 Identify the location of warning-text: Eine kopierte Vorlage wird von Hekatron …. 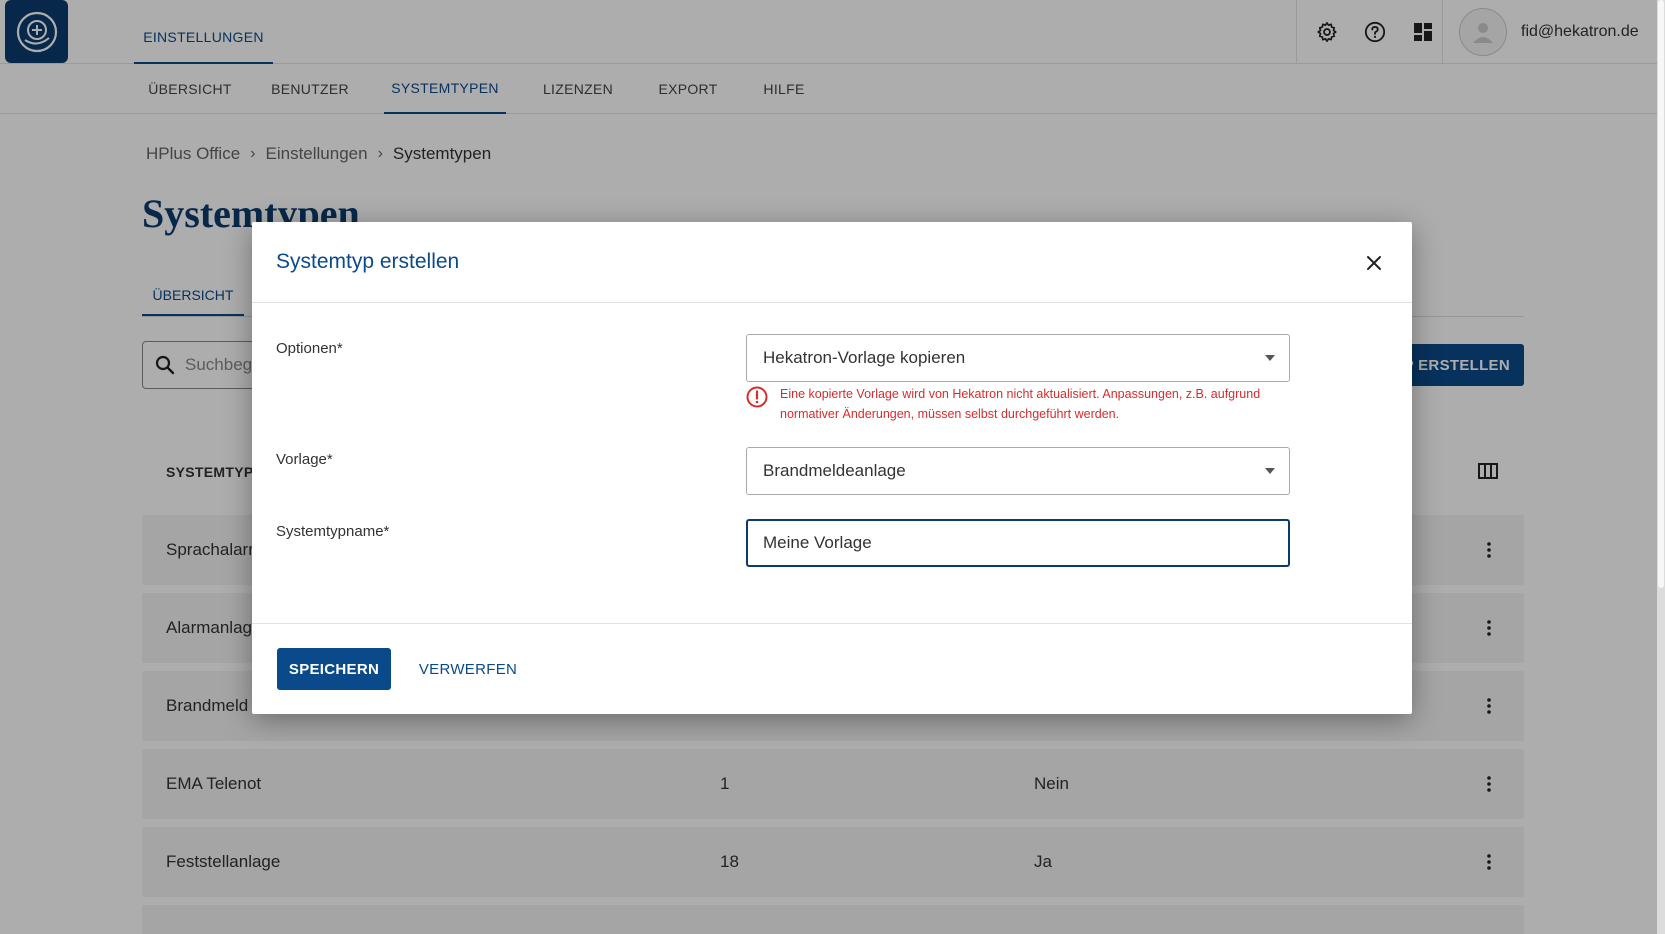
(1020, 404).